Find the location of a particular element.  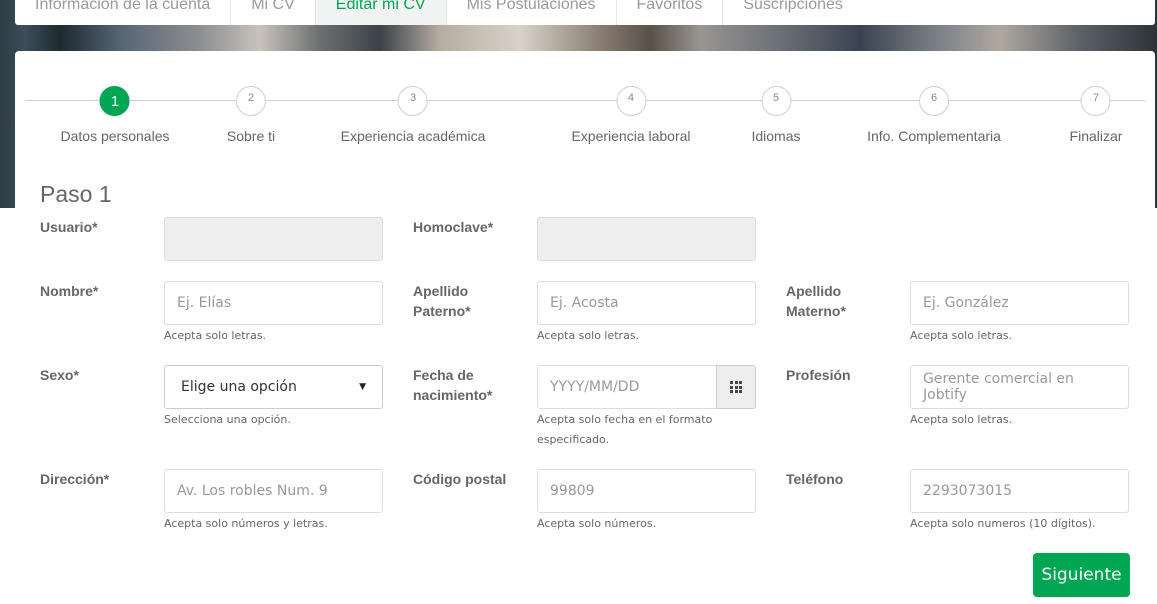

apellido-paterno-label-line1: Apellido is located at coordinates (441, 291).